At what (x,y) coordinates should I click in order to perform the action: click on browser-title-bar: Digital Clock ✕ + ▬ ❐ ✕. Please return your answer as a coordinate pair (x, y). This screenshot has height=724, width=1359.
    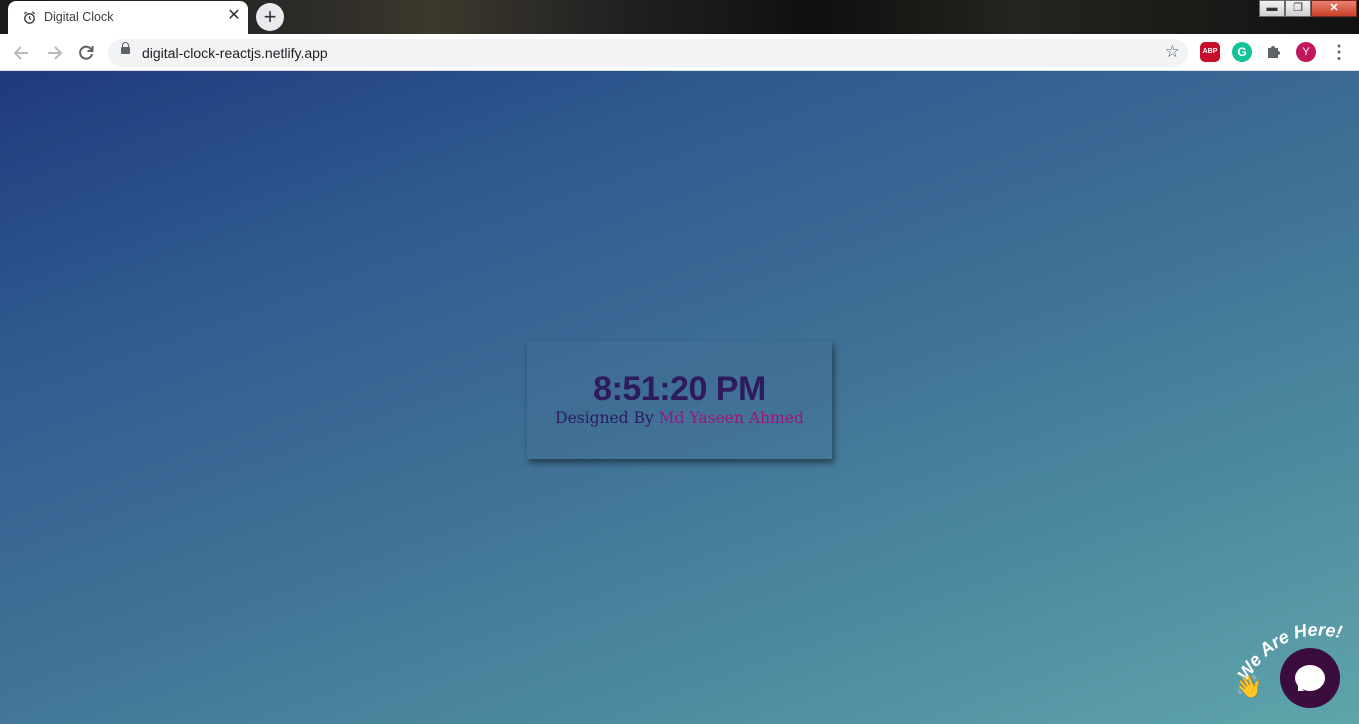
    Looking at the image, I should click on (679, 17).